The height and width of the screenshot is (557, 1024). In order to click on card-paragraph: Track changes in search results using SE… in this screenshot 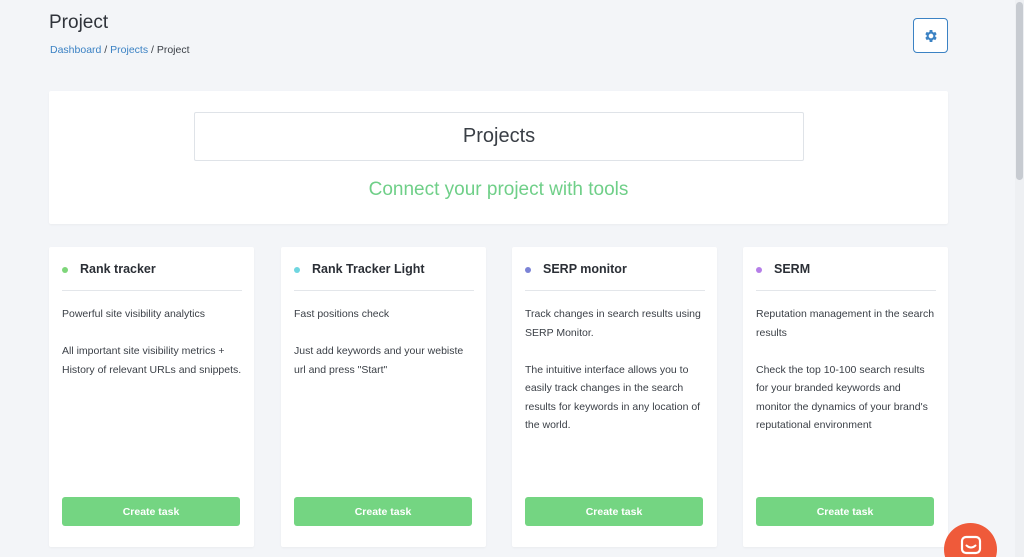, I will do `click(613, 323)`.